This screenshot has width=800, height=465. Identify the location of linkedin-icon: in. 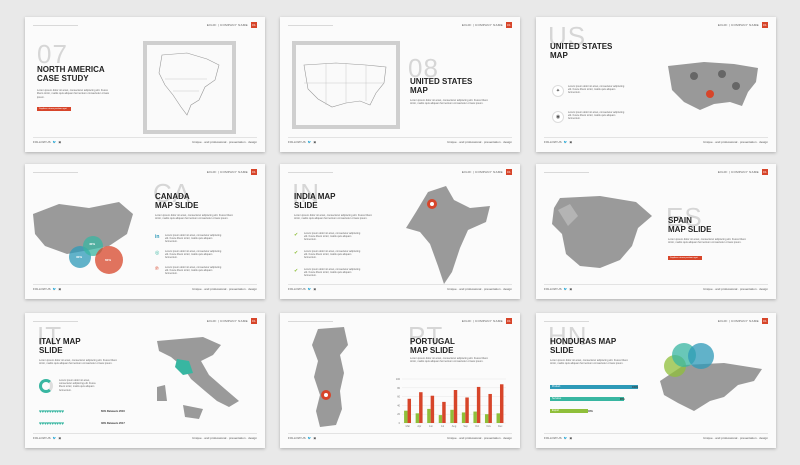
(157, 237).